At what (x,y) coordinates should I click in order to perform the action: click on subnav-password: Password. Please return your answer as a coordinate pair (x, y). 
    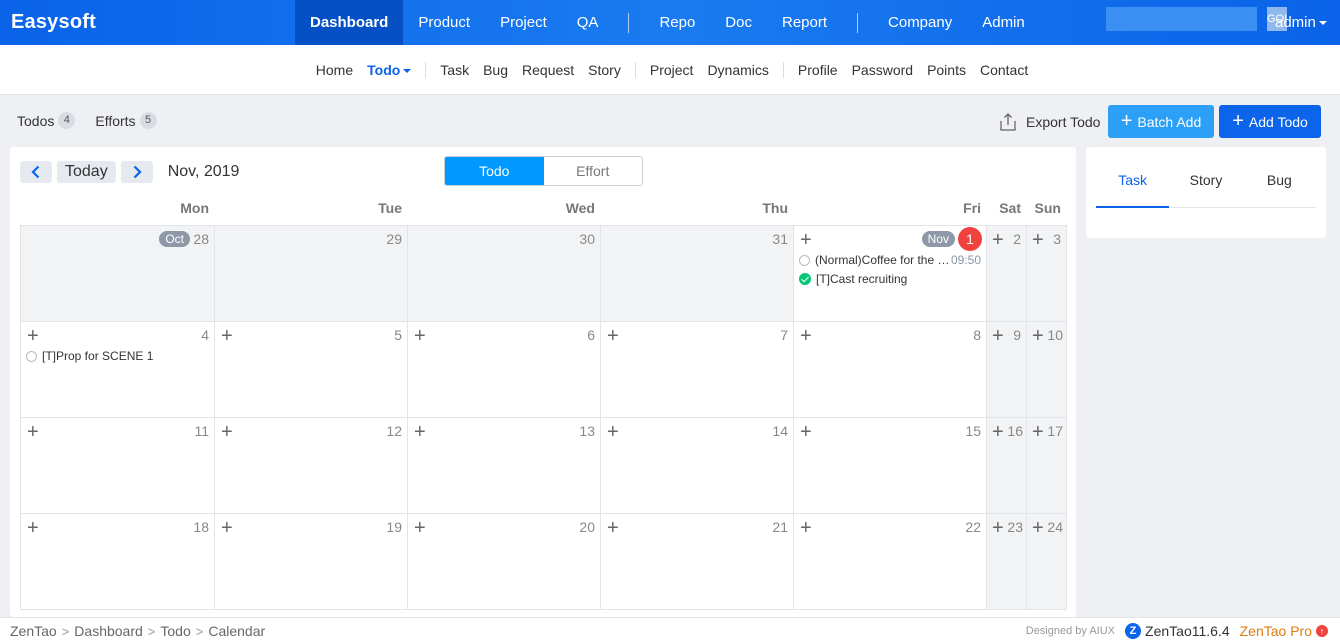
    Looking at the image, I should click on (882, 70).